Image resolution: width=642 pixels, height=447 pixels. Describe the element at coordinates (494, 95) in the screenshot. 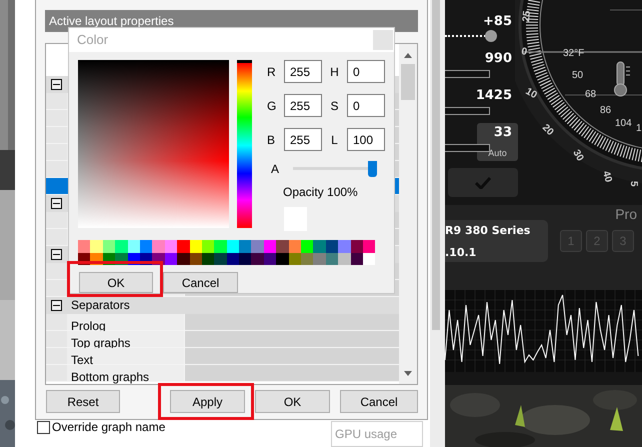

I see `reading-value: 1425` at that location.